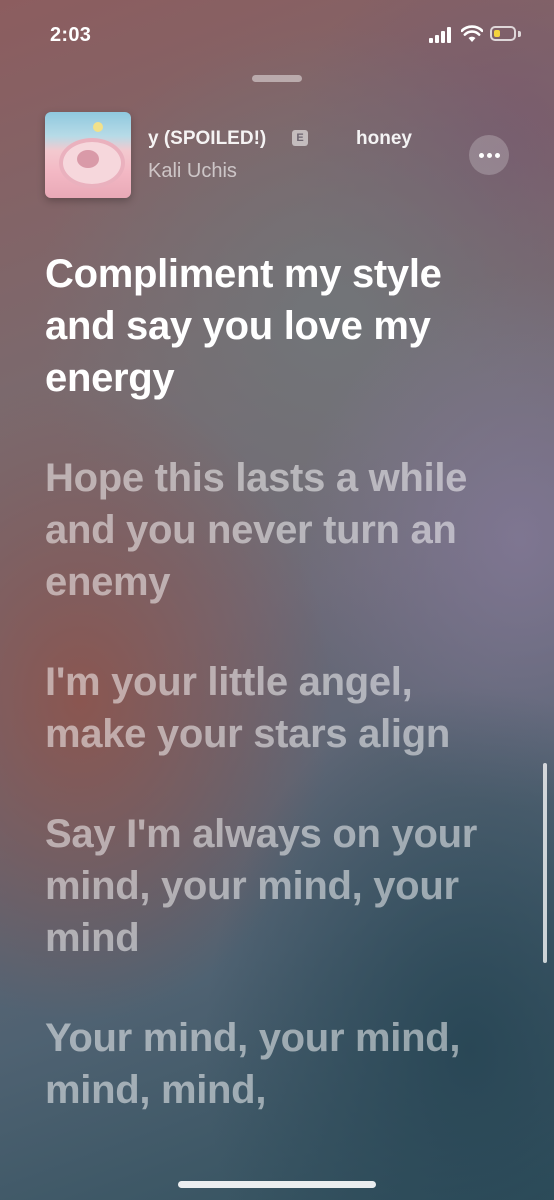  I want to click on home-indicator, so click(277, 1184).